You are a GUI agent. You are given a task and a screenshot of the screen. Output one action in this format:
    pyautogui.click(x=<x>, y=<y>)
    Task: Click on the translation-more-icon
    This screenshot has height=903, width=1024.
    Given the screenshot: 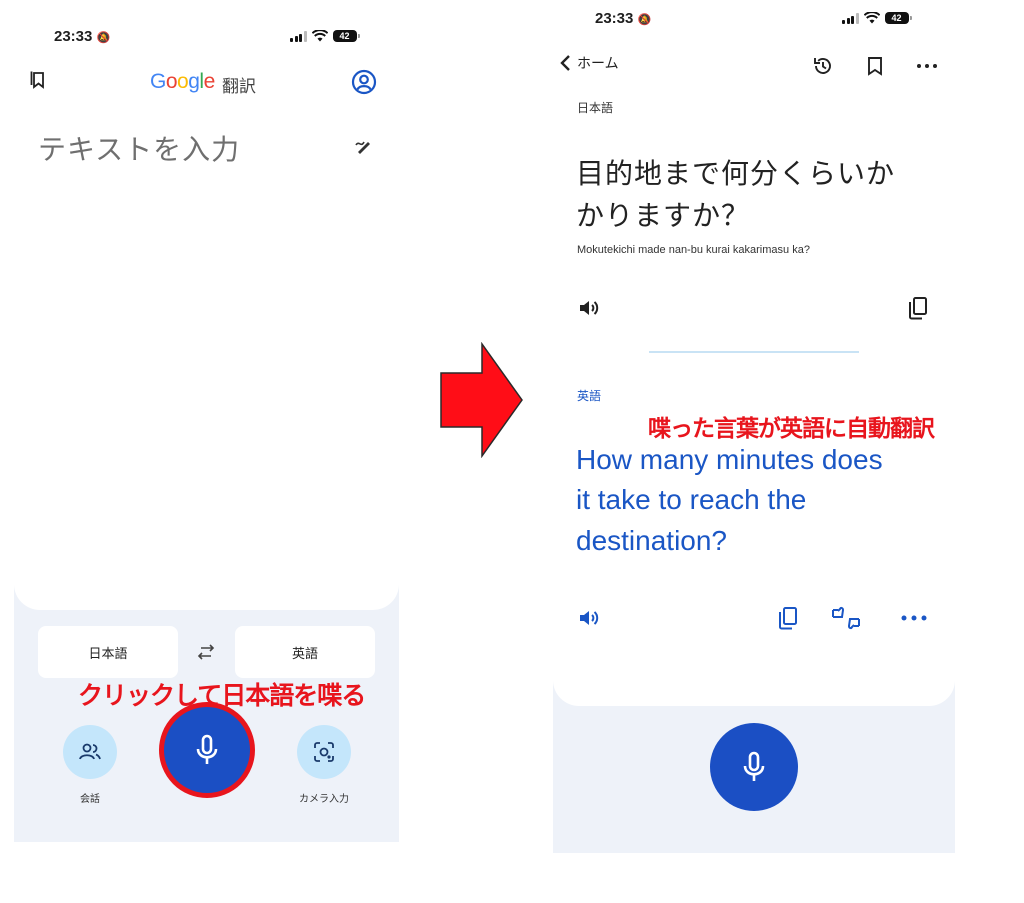 What is the action you would take?
    pyautogui.click(x=914, y=618)
    